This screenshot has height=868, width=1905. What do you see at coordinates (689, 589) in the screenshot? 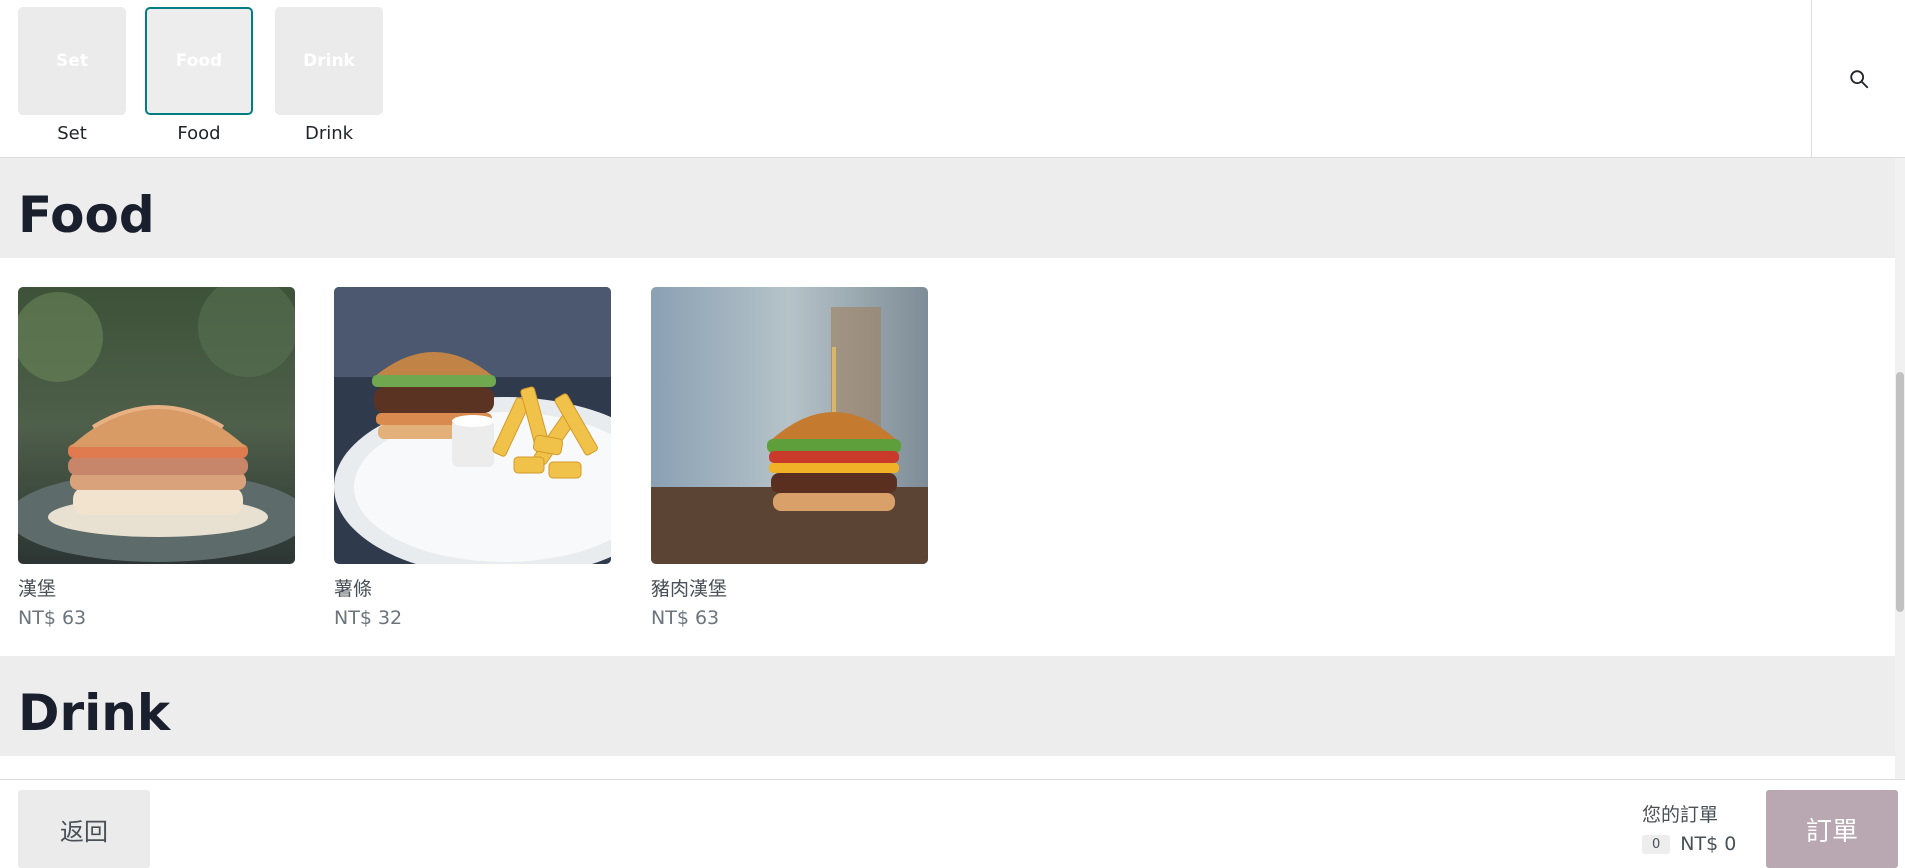
I see `product-name: 豬肉漢堡` at bounding box center [689, 589].